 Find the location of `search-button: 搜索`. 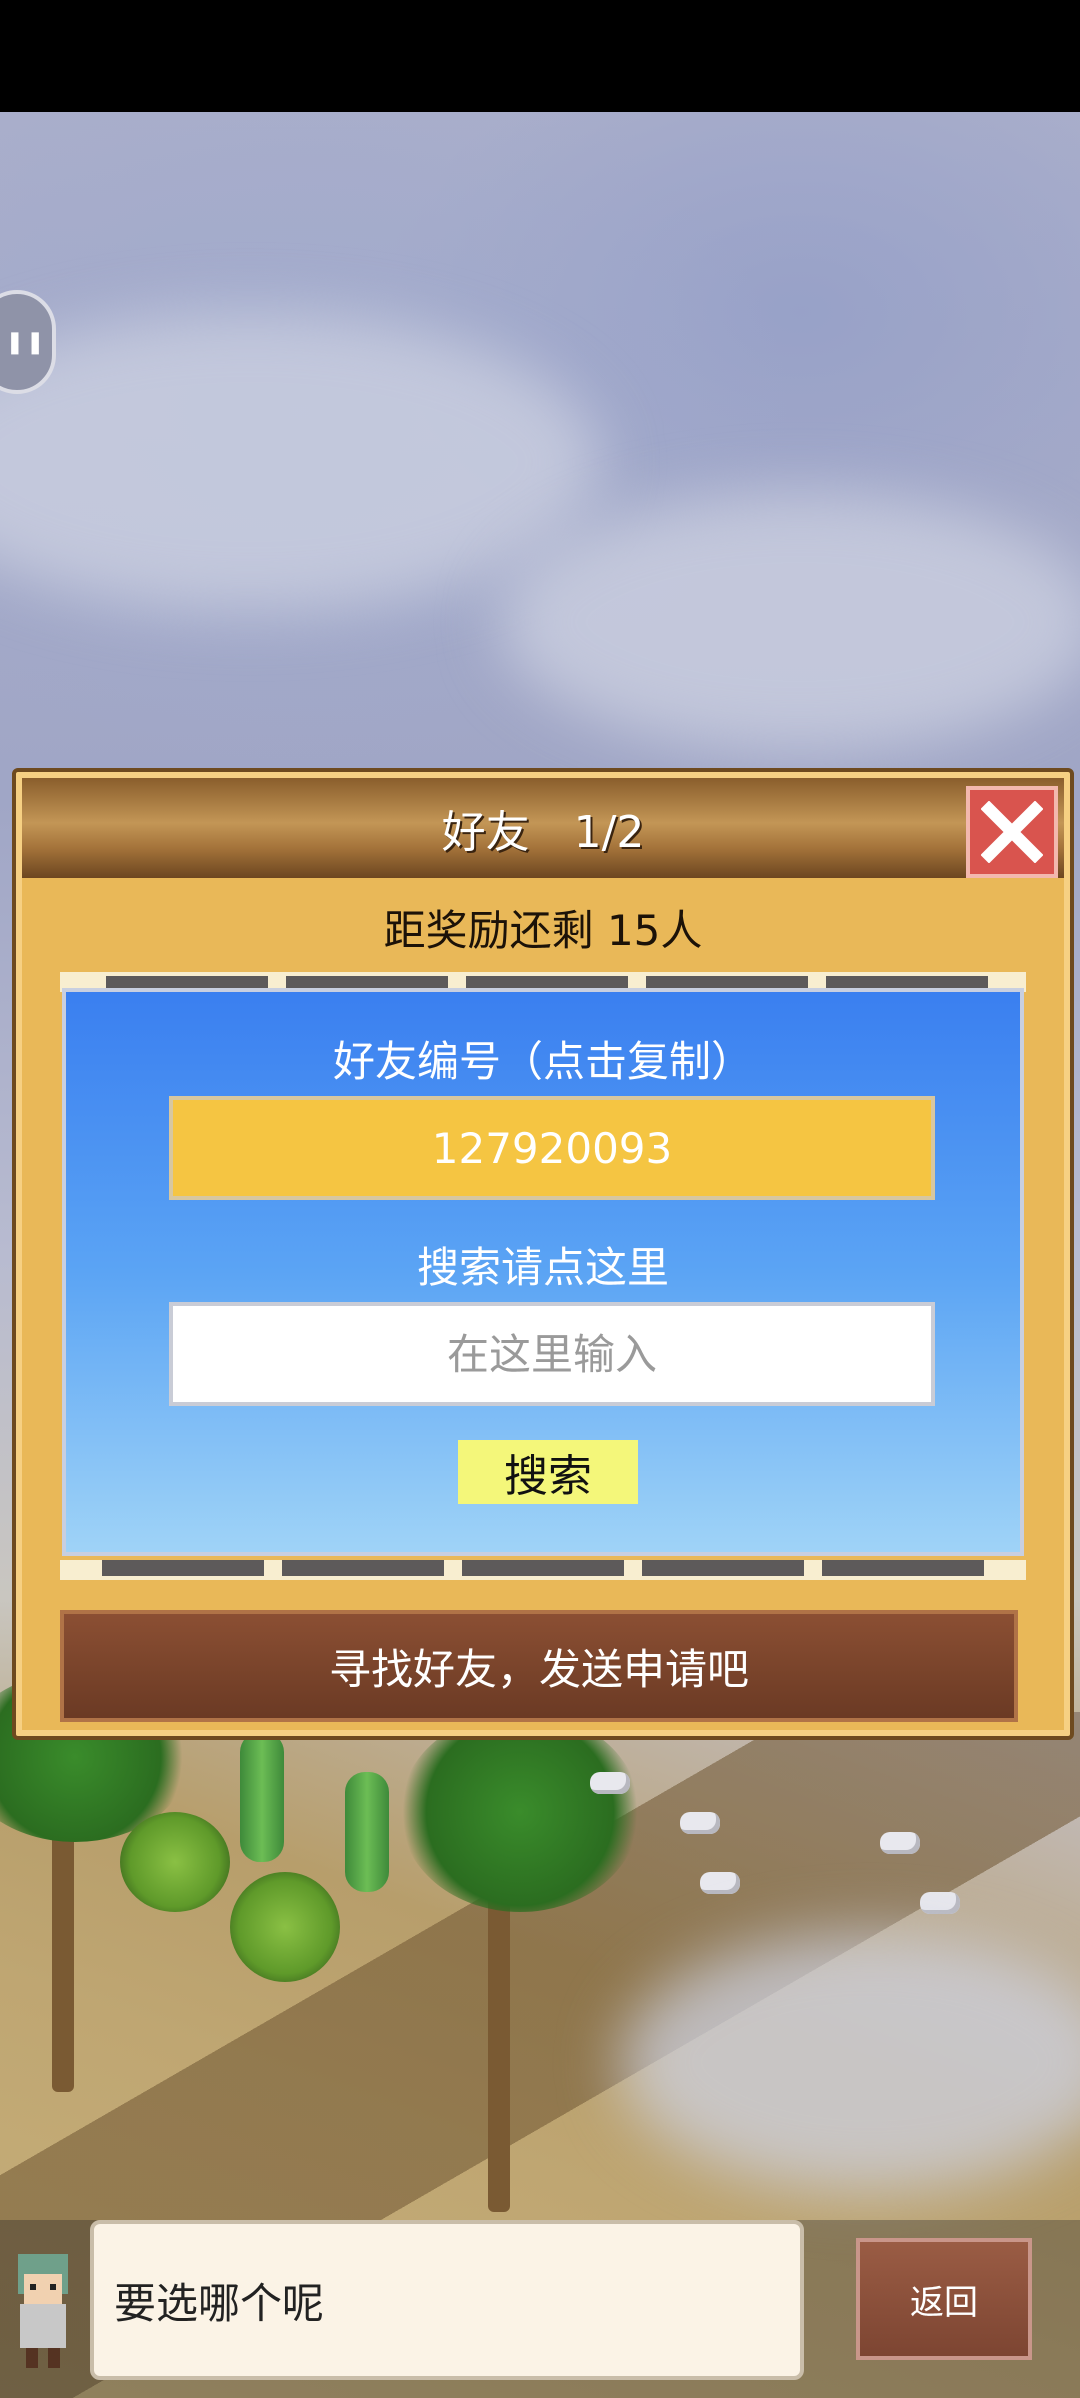

search-button: 搜索 is located at coordinates (548, 1472).